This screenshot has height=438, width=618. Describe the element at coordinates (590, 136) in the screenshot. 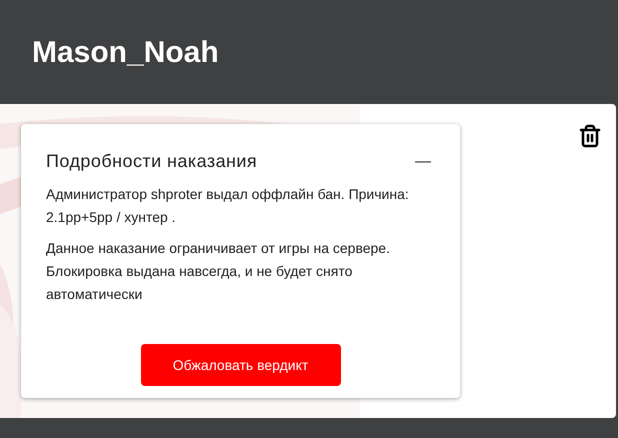

I see `trash-icon` at that location.